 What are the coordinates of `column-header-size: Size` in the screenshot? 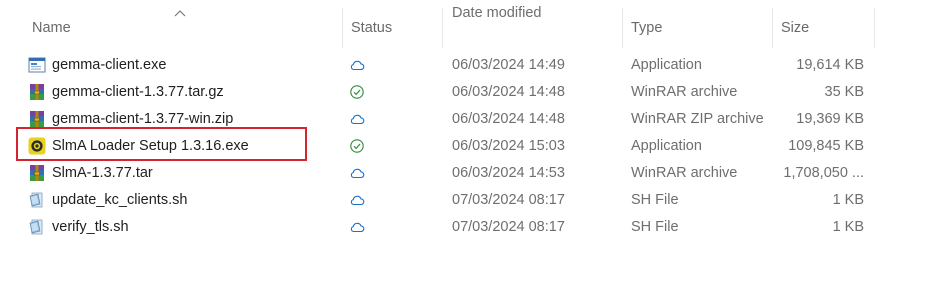 It's located at (827, 28).